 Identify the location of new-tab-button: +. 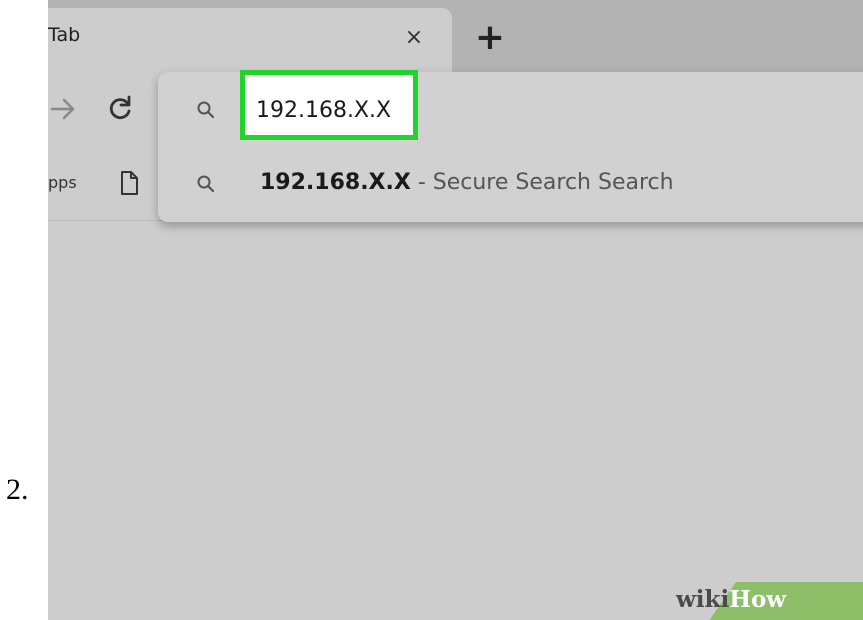
(490, 38).